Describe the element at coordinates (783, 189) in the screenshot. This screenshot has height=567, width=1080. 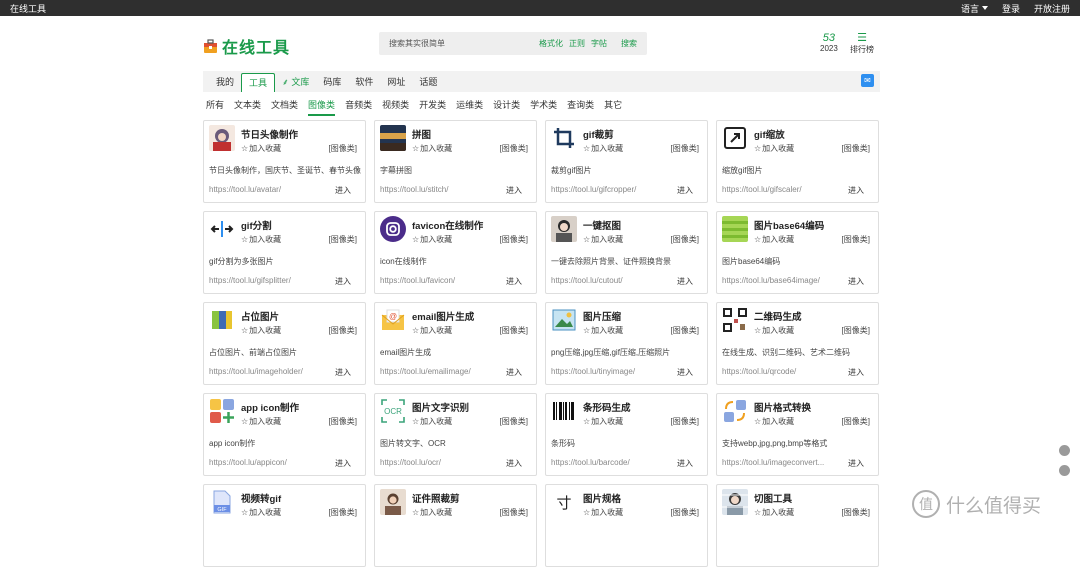
I see `tool-url: https://tool.lu/gifscaler/` at that location.